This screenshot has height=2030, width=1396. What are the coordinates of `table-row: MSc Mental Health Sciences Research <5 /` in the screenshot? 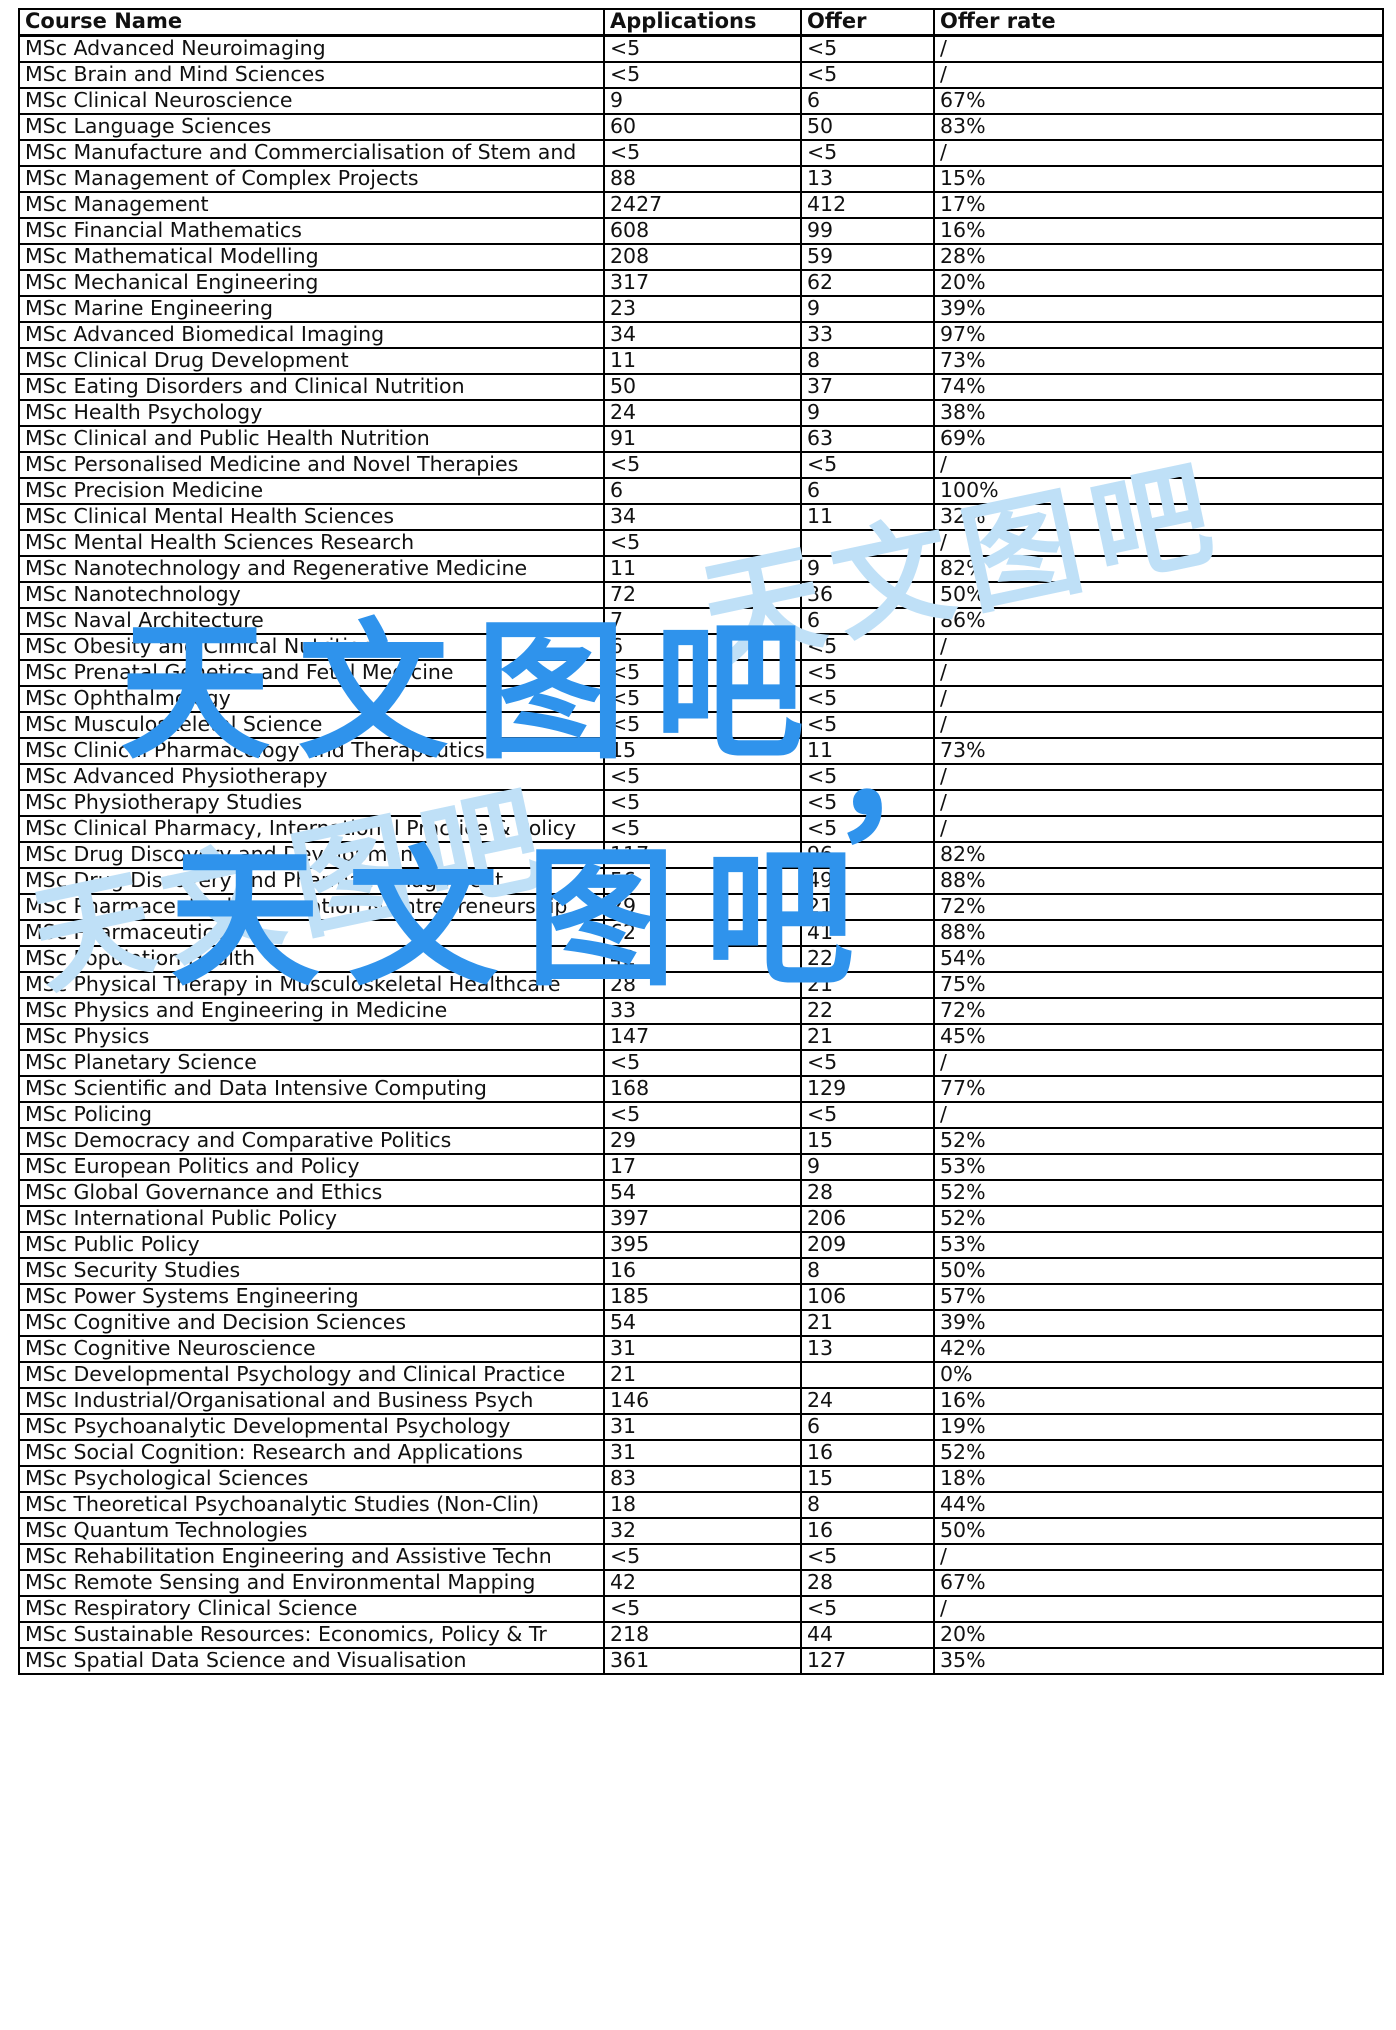 It's located at (701, 543).